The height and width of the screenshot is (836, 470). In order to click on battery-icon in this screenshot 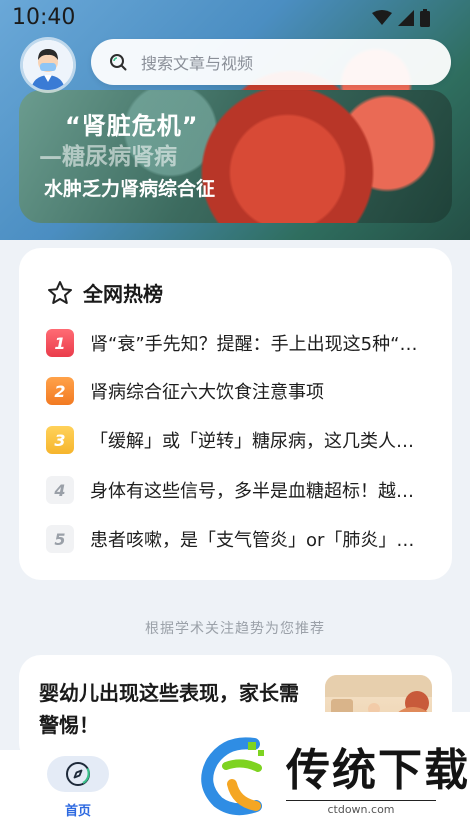, I will do `click(425, 18)`.